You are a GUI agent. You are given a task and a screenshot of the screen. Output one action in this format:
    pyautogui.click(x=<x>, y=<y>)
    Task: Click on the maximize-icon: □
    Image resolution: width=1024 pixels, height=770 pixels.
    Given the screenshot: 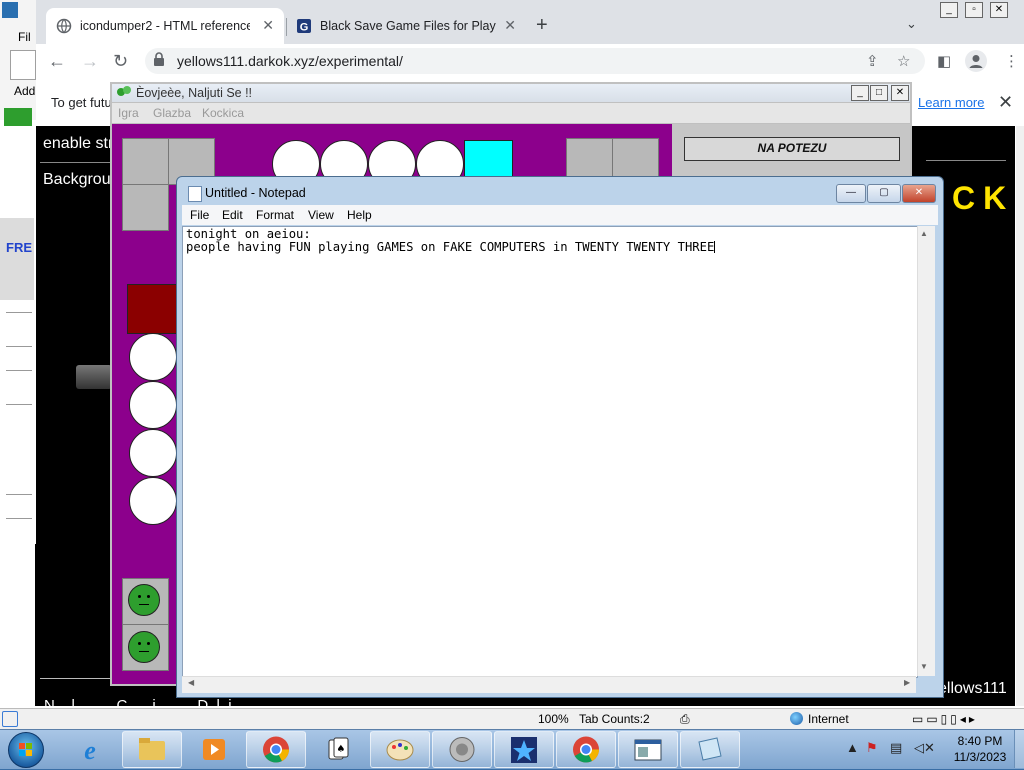 What is the action you would take?
    pyautogui.click(x=879, y=93)
    